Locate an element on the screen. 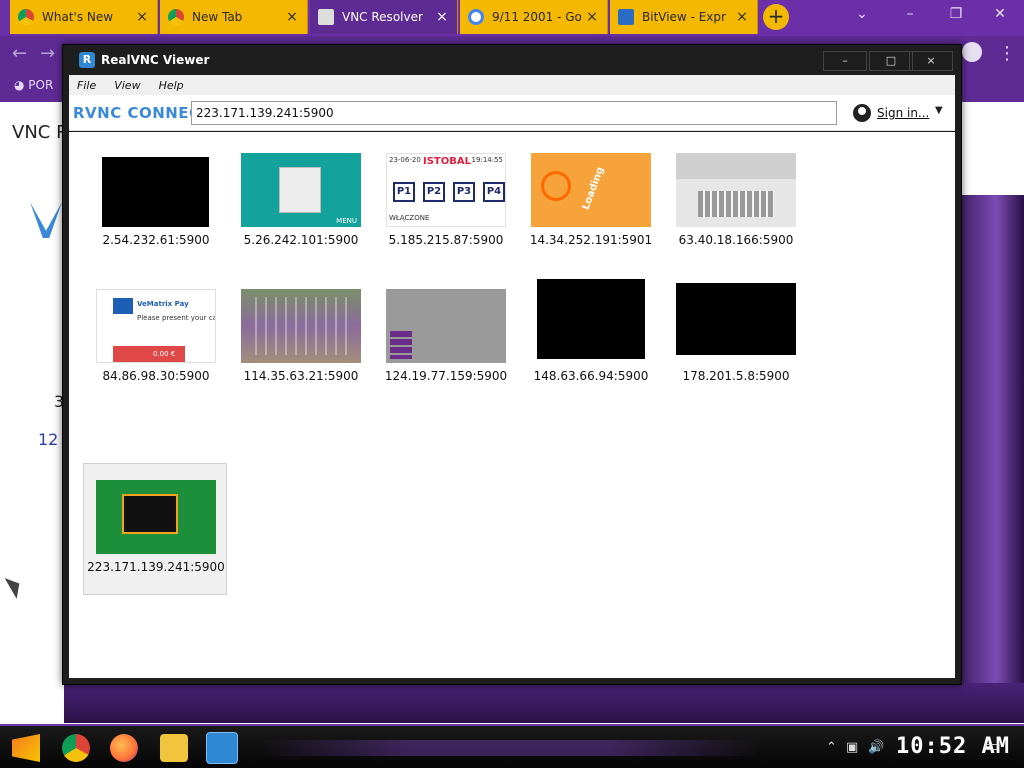 Image resolution: width=1024 pixels, height=768 pixels. computer-tile-selected: 223.171.139.241:5900 is located at coordinates (155, 529).